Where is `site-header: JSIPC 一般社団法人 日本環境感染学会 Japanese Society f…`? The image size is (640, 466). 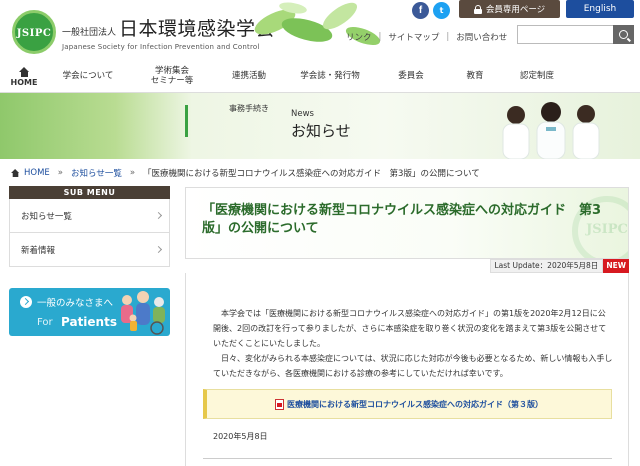
site-header: JSIPC 一般社団法人 日本環境感染学会 Japanese Society f… is located at coordinates (320, 29).